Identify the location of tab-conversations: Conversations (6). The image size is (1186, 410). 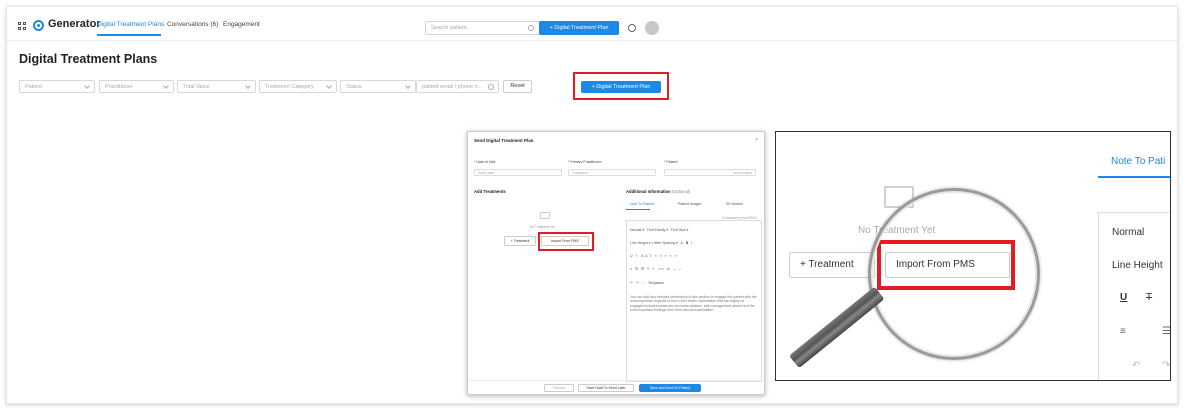
(192, 24).